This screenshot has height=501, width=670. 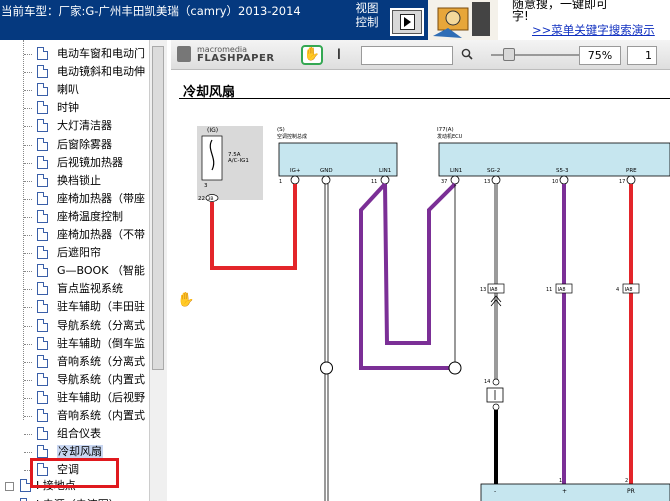 I want to click on tree-item-label: G—BOOK （智能, so click(x=101, y=271).